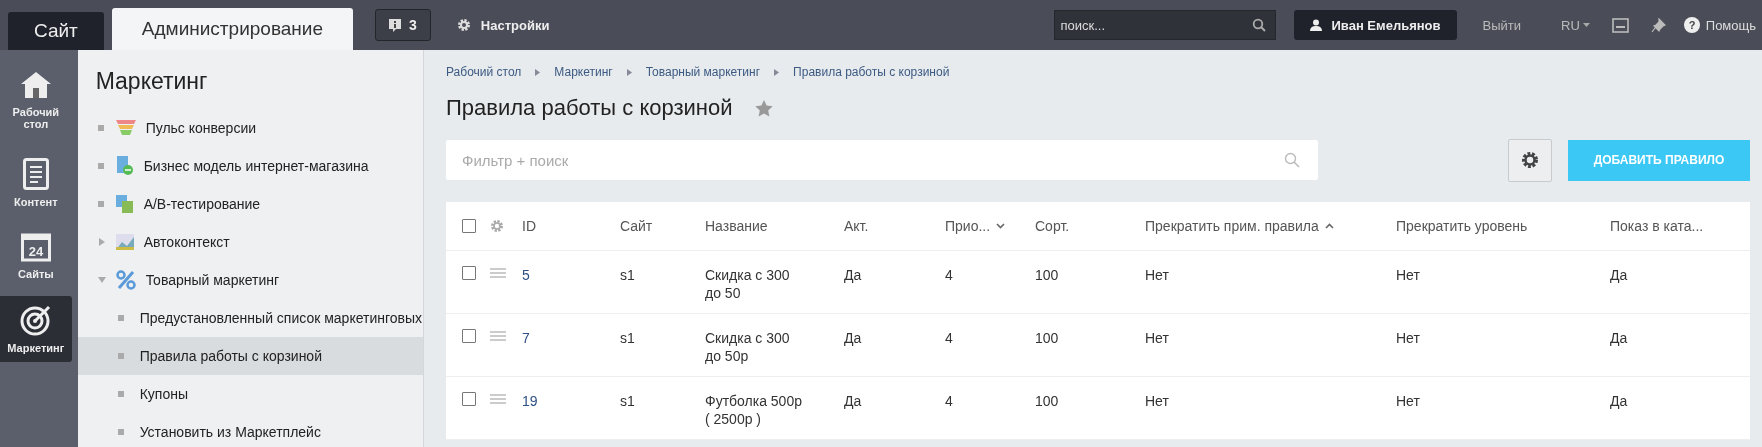 The width and height of the screenshot is (1762, 447). Describe the element at coordinates (125, 280) in the screenshot. I see `percent-icon` at that location.